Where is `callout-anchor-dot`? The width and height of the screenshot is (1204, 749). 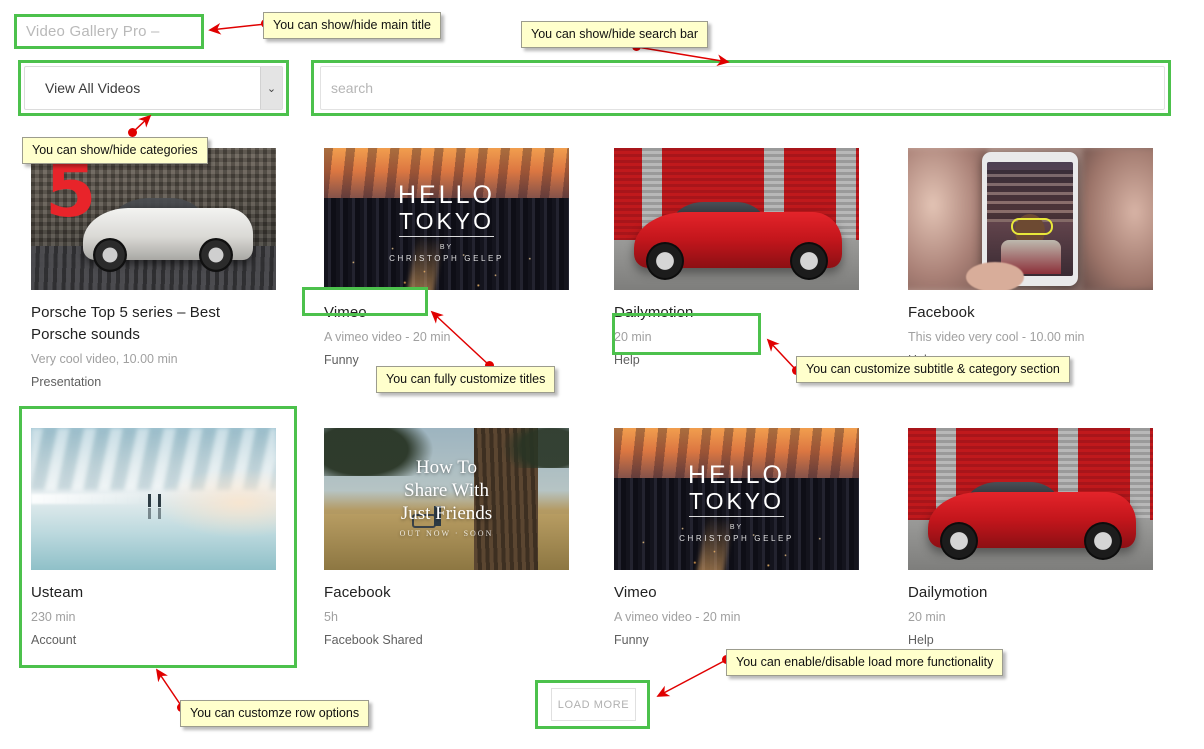 callout-anchor-dot is located at coordinates (132, 132).